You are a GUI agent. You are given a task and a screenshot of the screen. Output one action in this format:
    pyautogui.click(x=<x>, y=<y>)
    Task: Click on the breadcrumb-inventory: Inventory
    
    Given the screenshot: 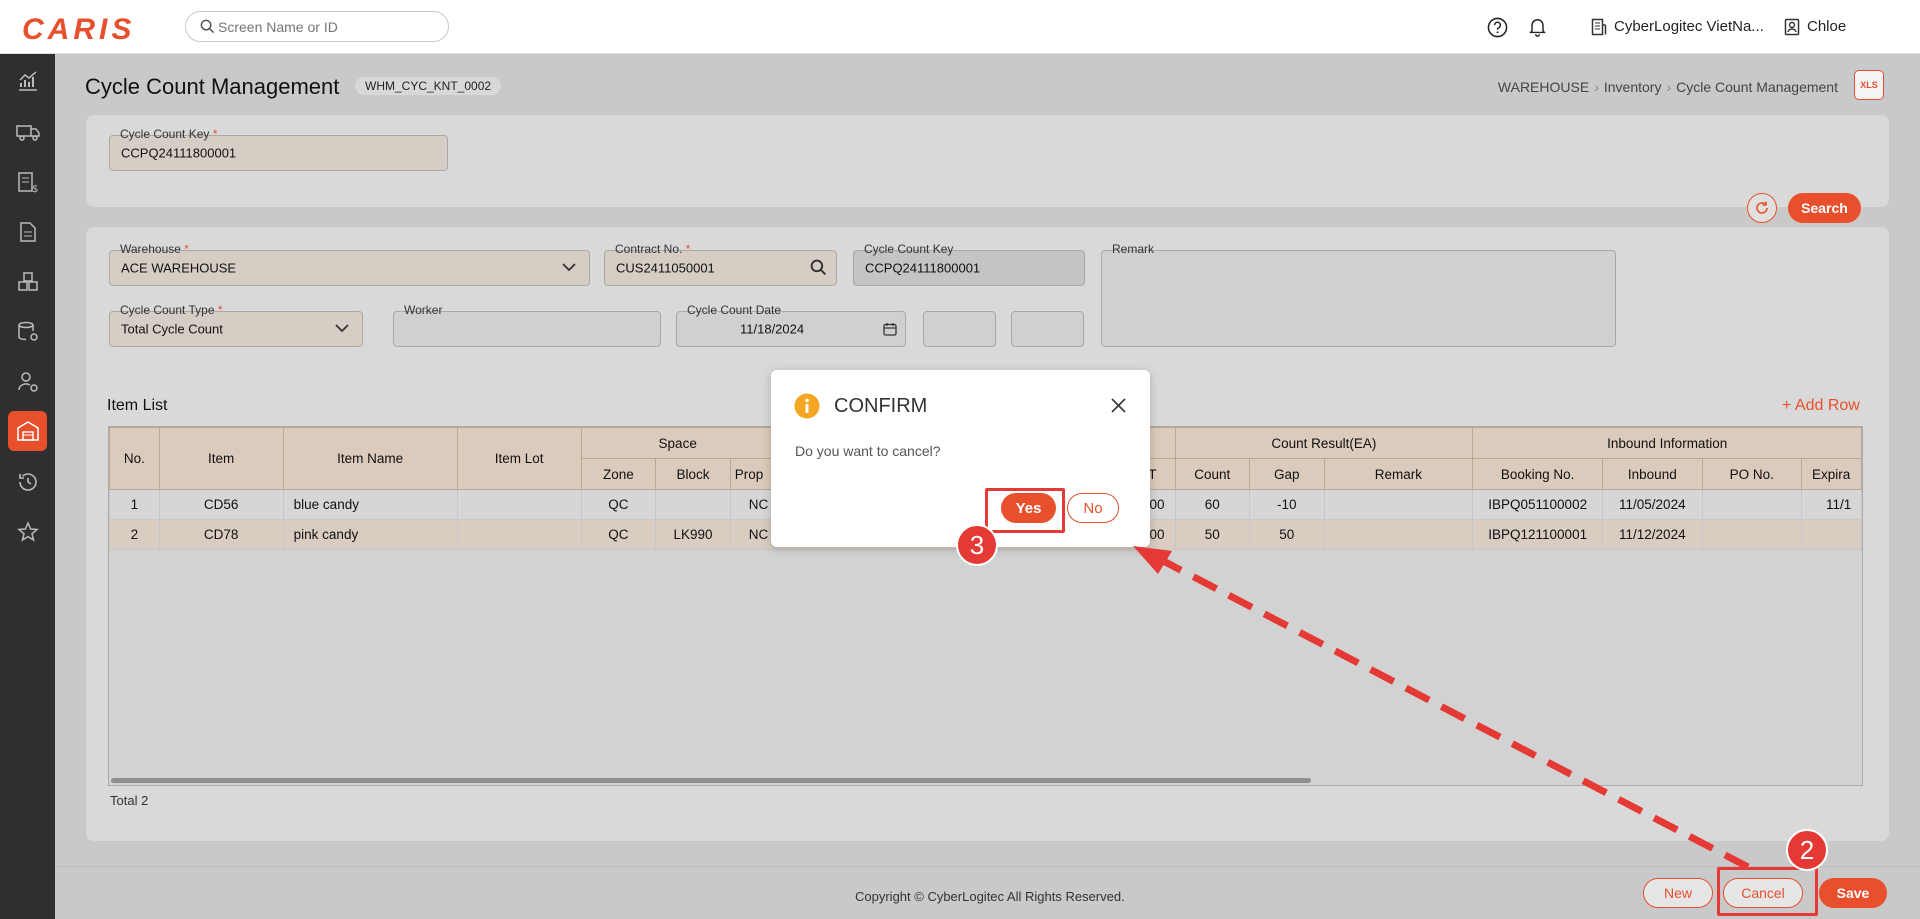 What is the action you would take?
    pyautogui.click(x=1633, y=87)
    